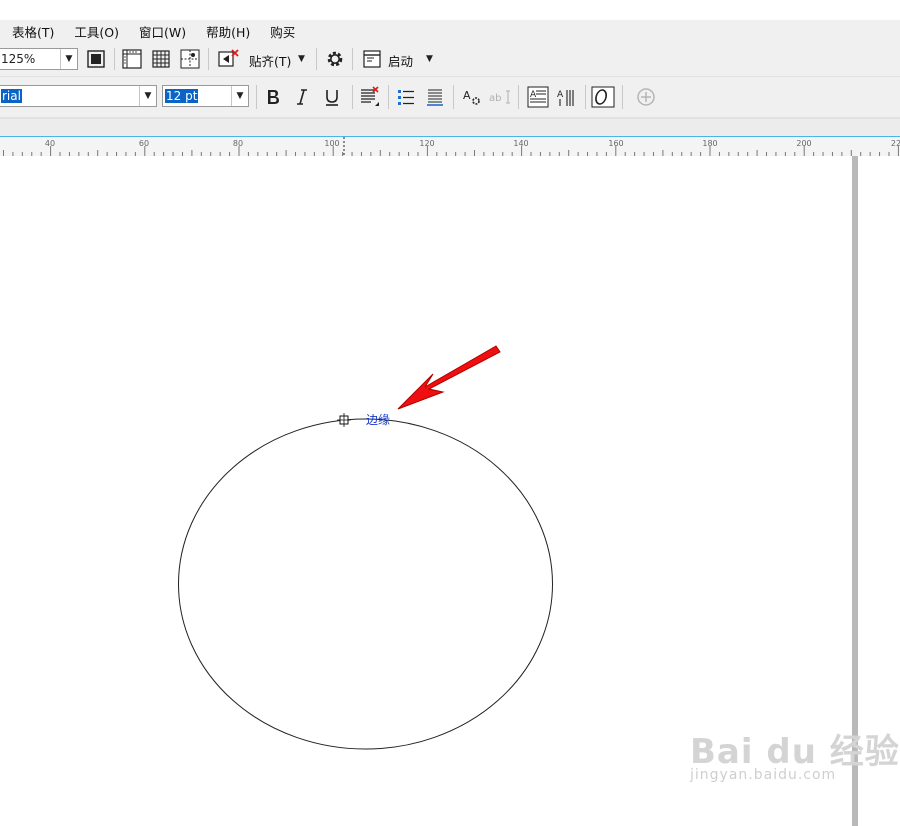  I want to click on red-arrow-annotation, so click(449, 377).